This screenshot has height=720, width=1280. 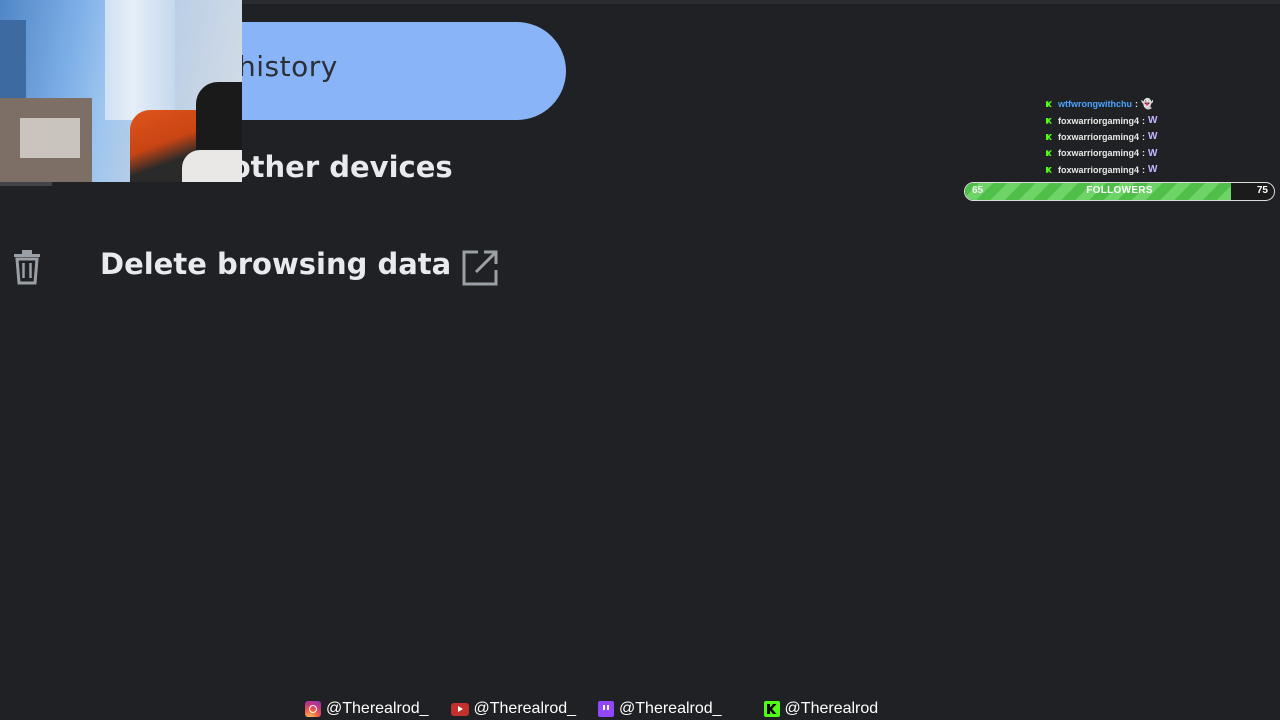 What do you see at coordinates (1095, 104) in the screenshot?
I see `chat-username: wtfwrongwithchu` at bounding box center [1095, 104].